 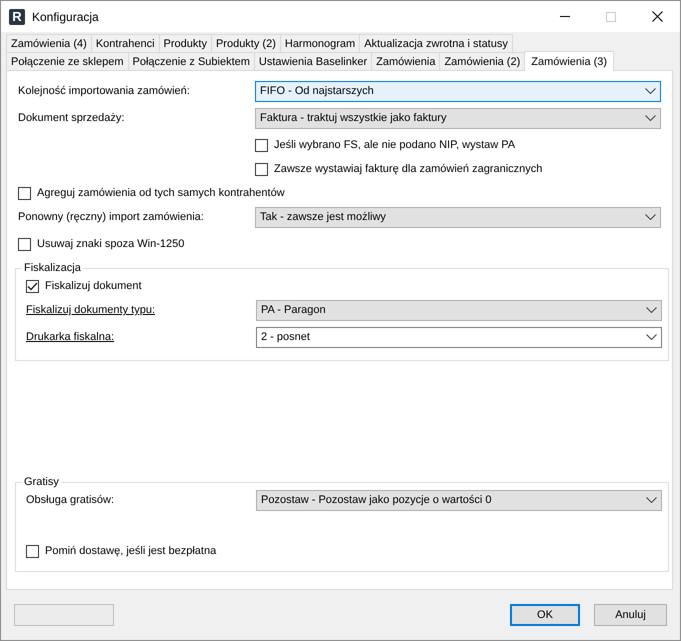 What do you see at coordinates (130, 551) in the screenshot?
I see `checkbox-label: Pomiń dostawę, jeśli jest bezpłatna` at bounding box center [130, 551].